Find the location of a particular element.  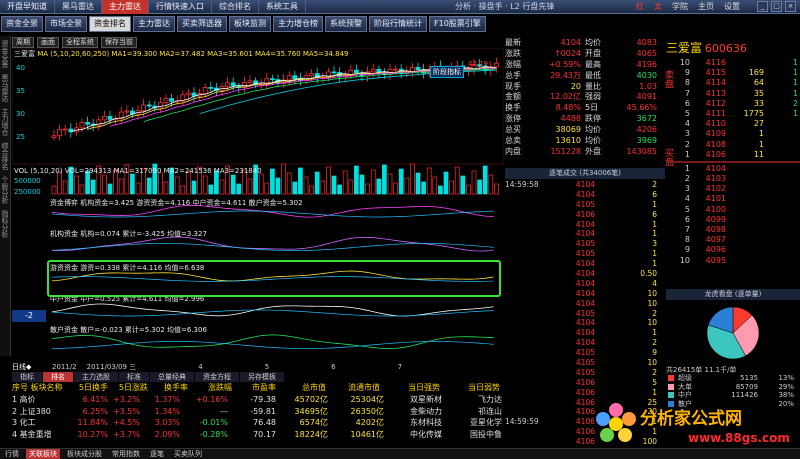

menu-item-5: 系统工具 is located at coordinates (282, 7).